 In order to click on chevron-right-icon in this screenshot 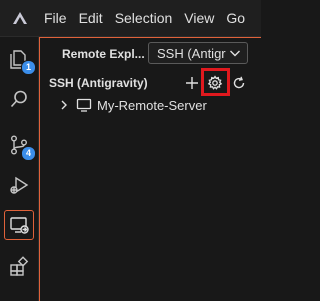, I will do `click(64, 105)`.